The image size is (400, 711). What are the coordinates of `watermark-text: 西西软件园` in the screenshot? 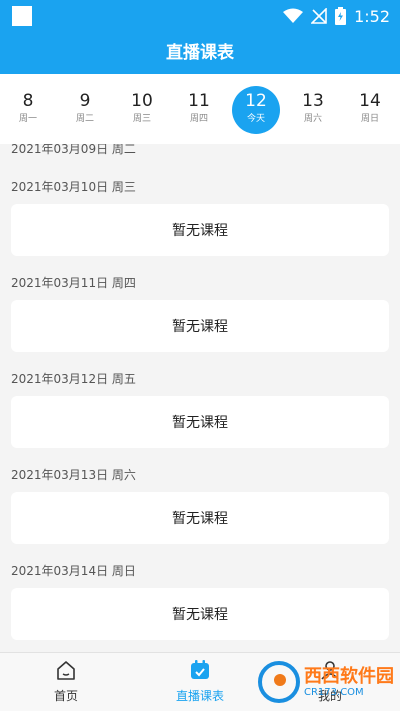 It's located at (349, 676).